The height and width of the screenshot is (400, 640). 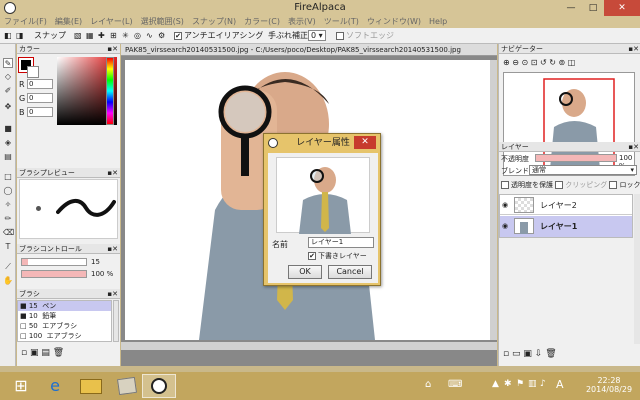 I want to click on flag-icon: ⚑, so click(x=520, y=384).